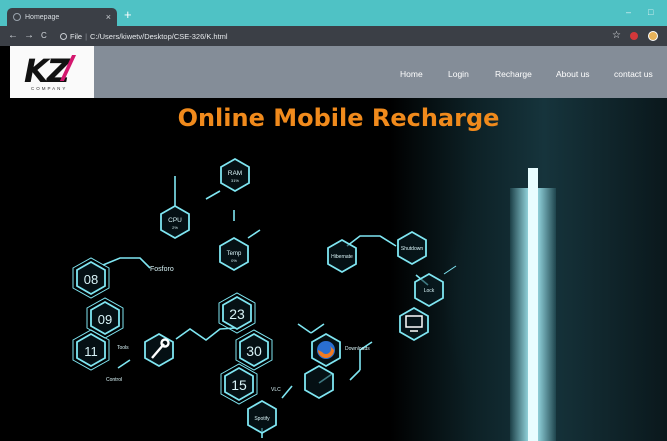  What do you see at coordinates (653, 36) in the screenshot?
I see `avatar` at bounding box center [653, 36].